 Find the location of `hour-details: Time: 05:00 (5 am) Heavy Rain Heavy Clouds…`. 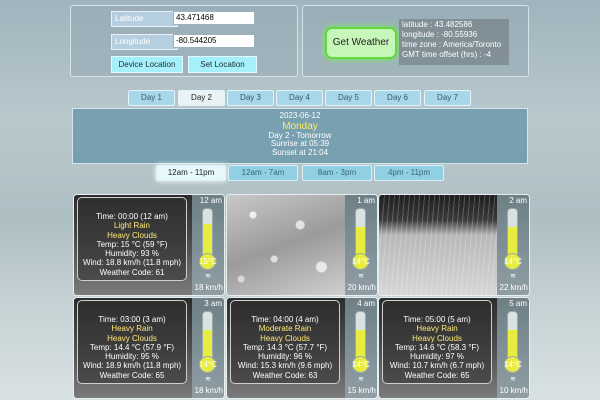

hour-details: Time: 05:00 (5 am) Heavy Rain Heavy Clouds… is located at coordinates (437, 342).